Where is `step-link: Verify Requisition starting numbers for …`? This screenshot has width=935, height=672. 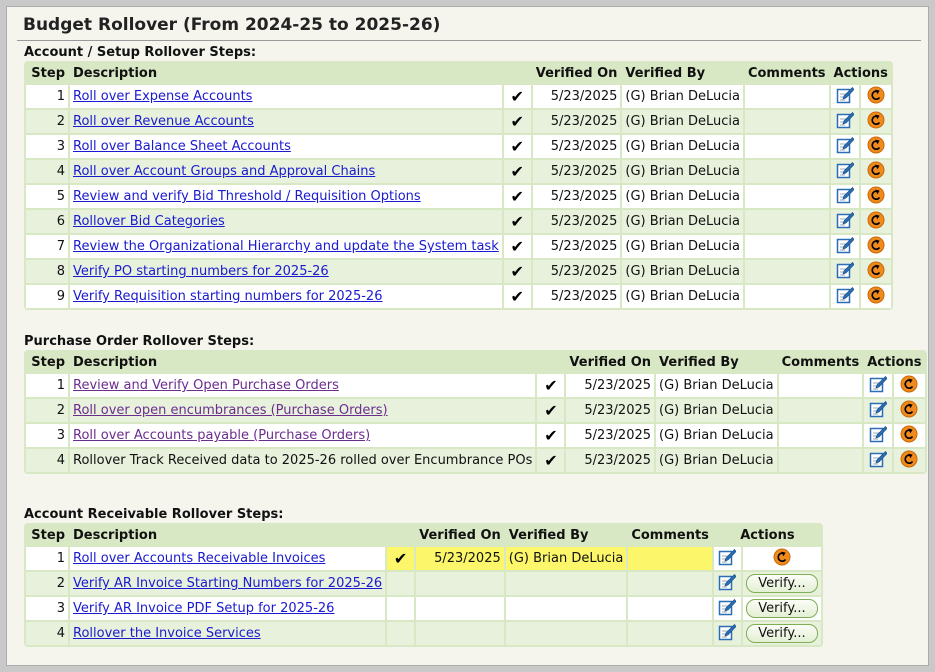 step-link: Verify Requisition starting numbers for … is located at coordinates (227, 296).